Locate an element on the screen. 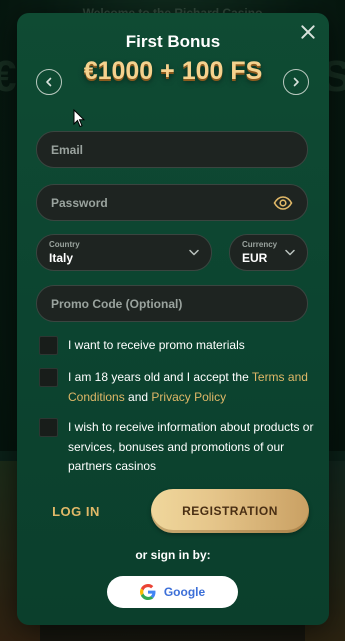 The image size is (345, 641). or-sign-in-text: or sign in by: is located at coordinates (173, 555).